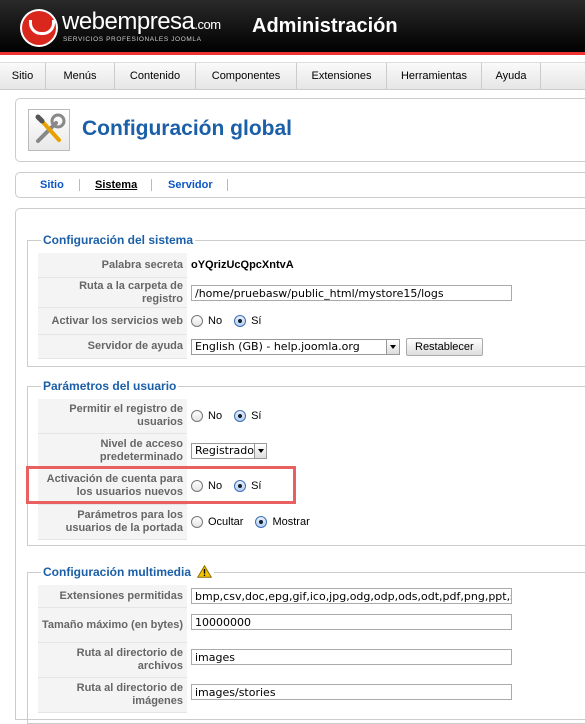 Image resolution: width=585 pixels, height=724 pixels. I want to click on max-size-row: Tamaño máximo (en bytes) 10000000, so click(306, 625).